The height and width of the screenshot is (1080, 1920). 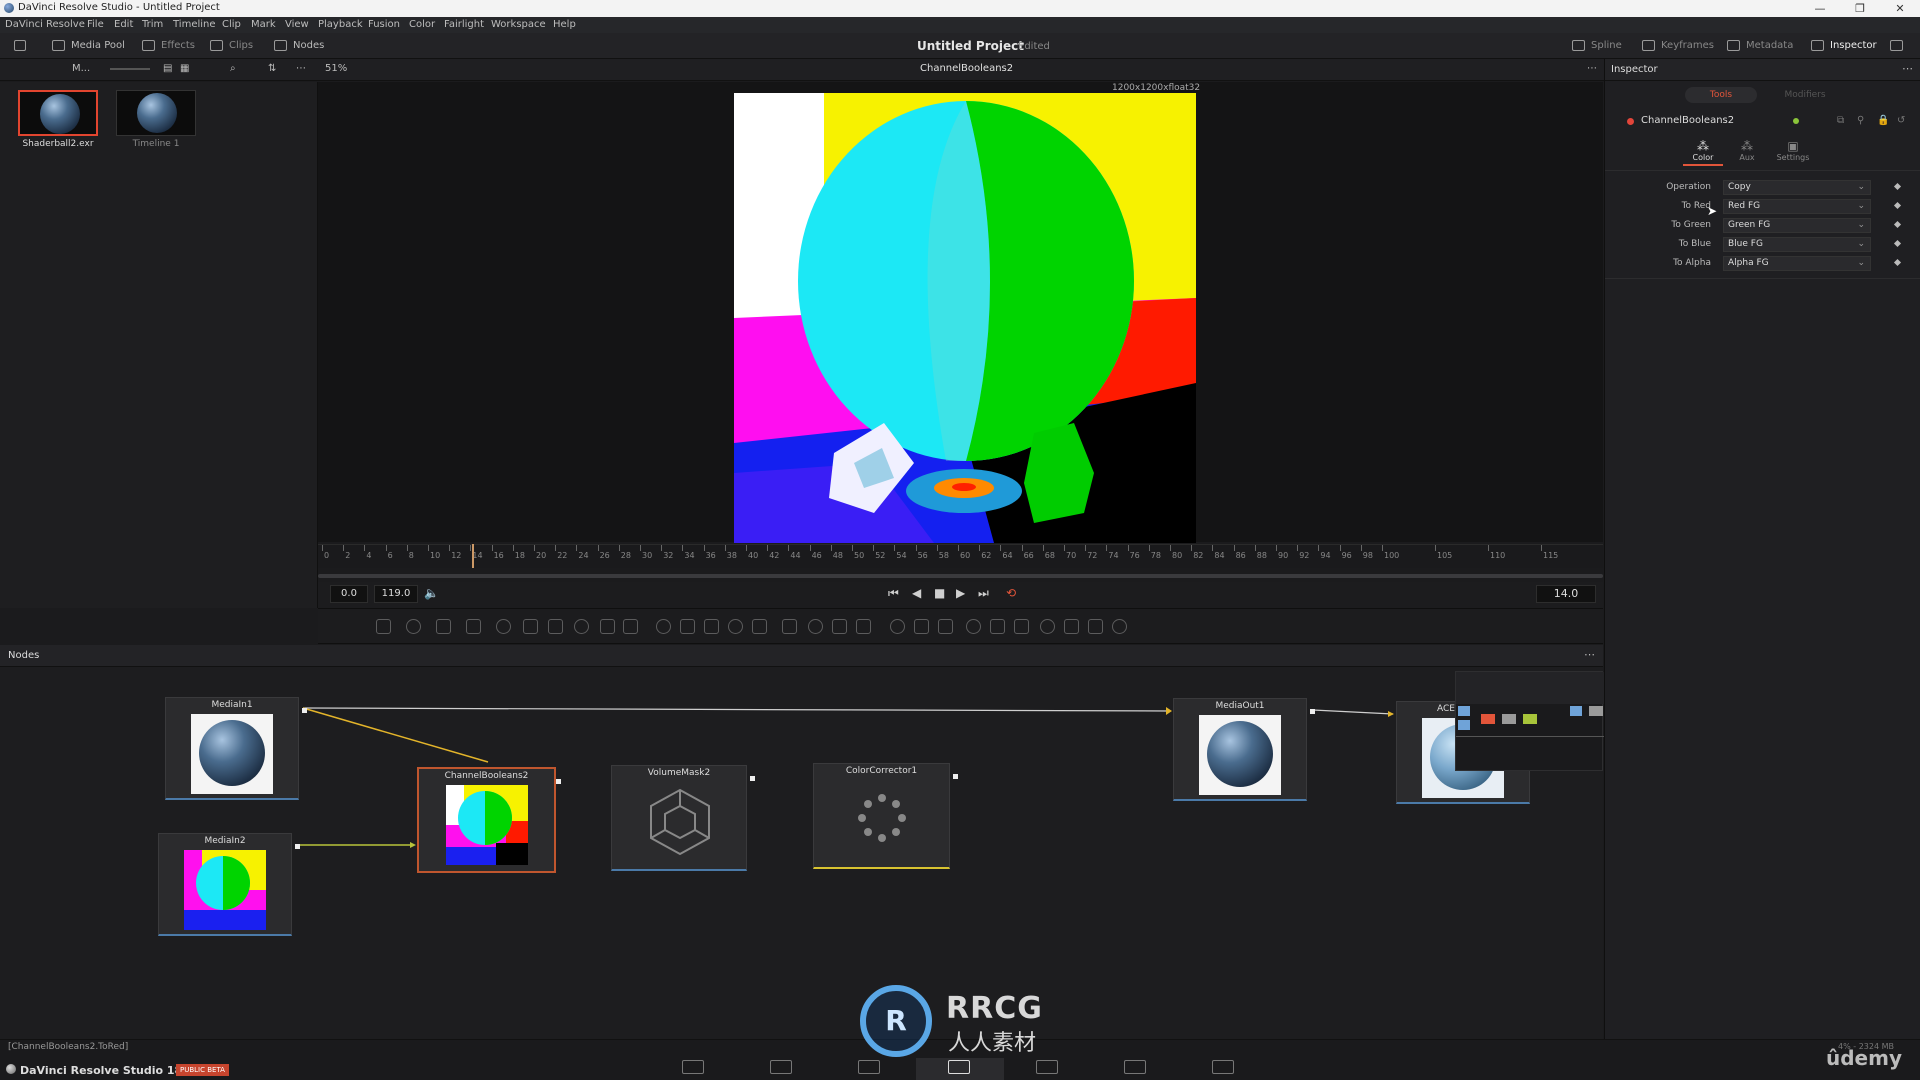 What do you see at coordinates (1011, 593) in the screenshot?
I see `loop-icon: ⟲` at bounding box center [1011, 593].